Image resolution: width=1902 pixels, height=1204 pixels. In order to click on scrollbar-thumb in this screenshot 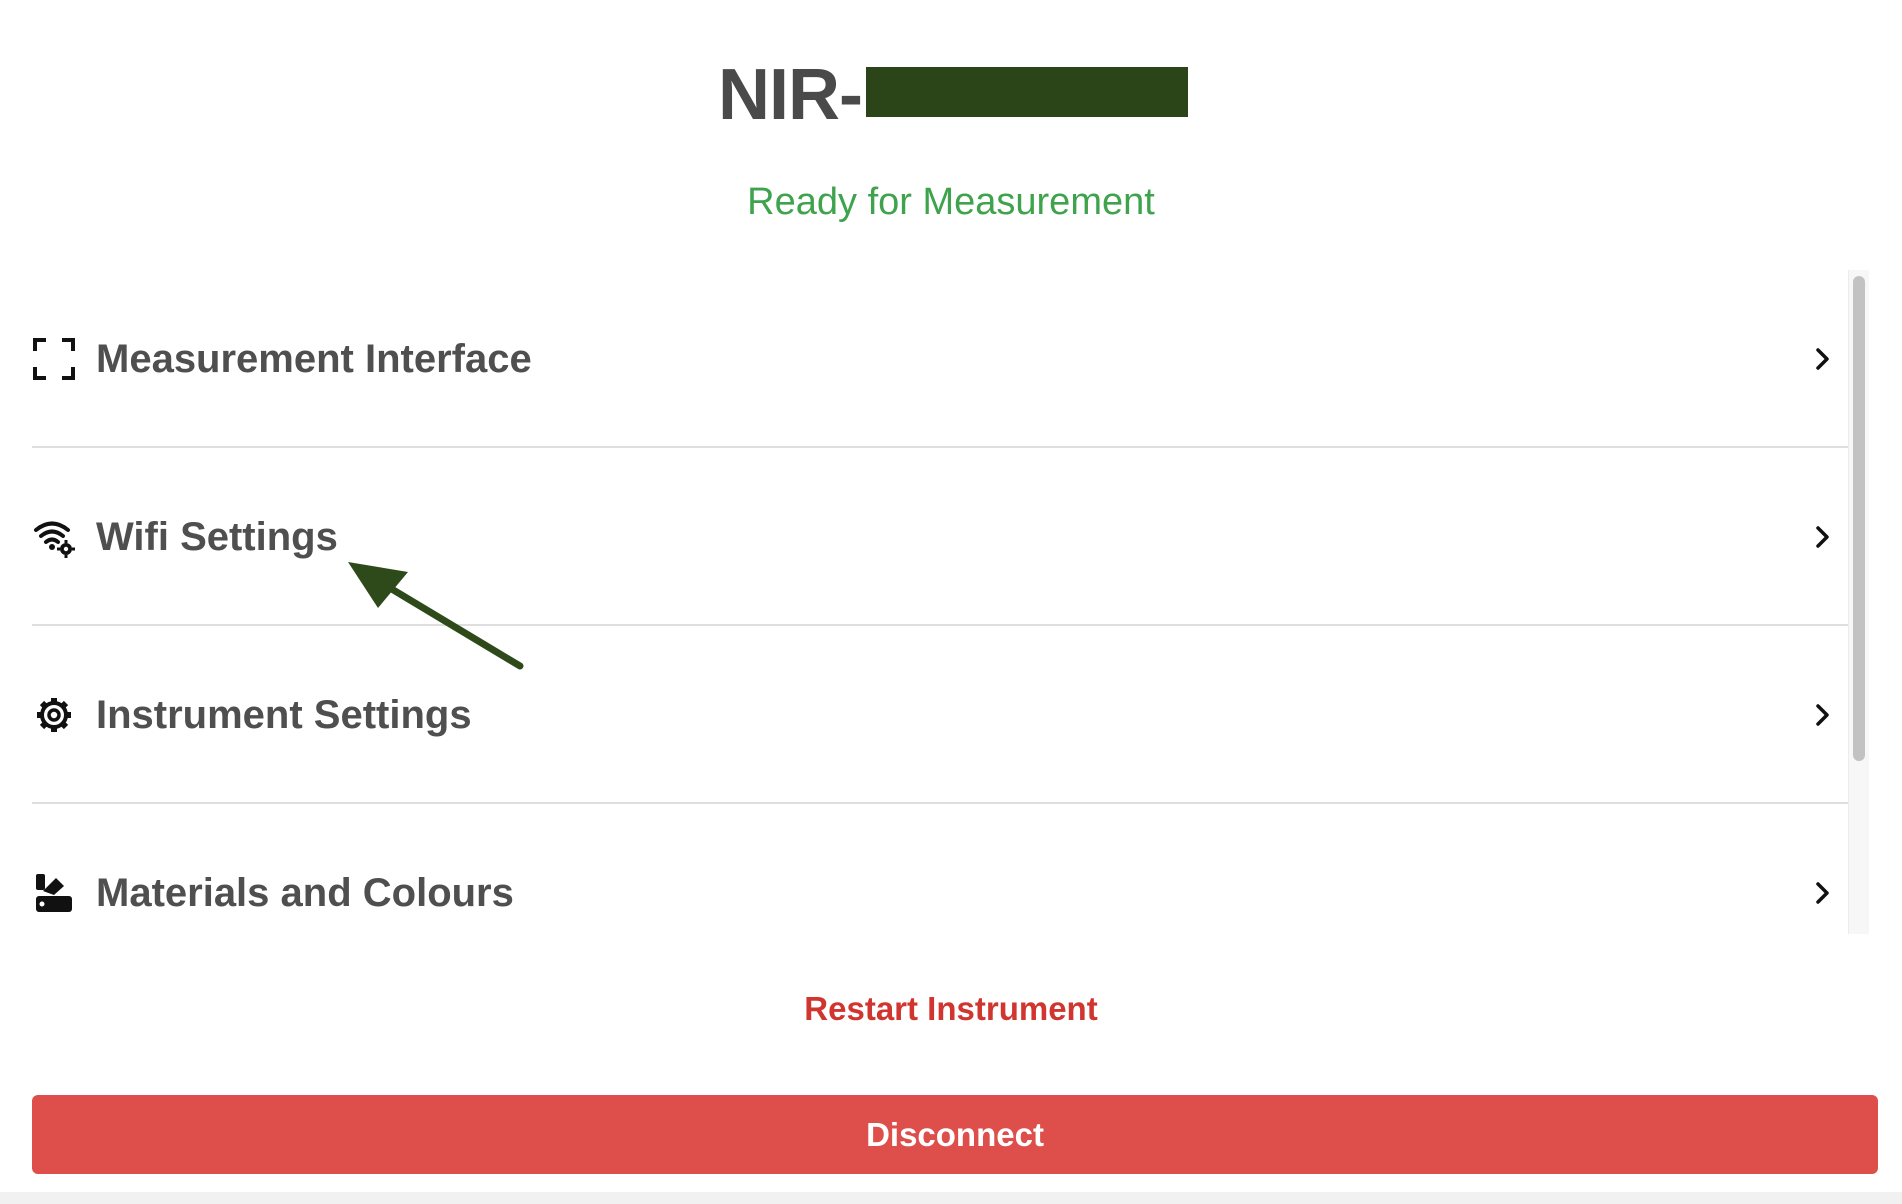, I will do `click(1859, 518)`.